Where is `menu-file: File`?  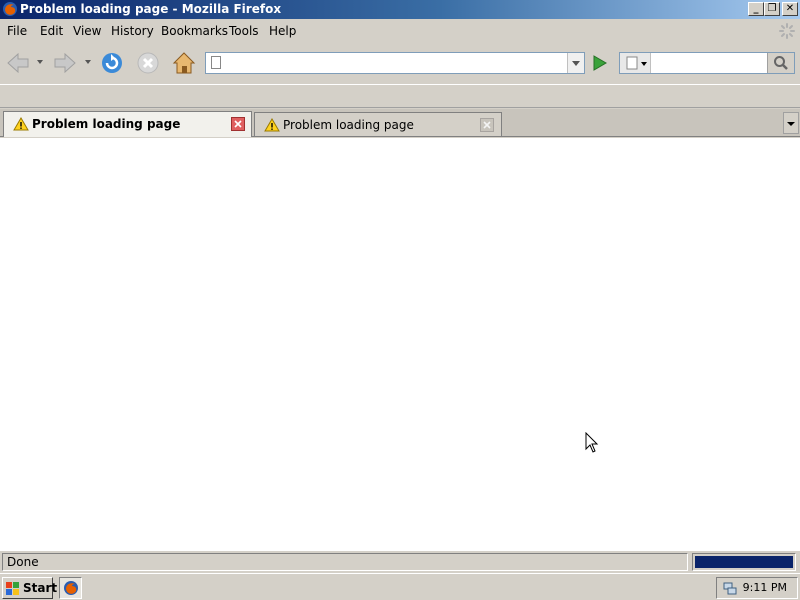 menu-file: File is located at coordinates (17, 31).